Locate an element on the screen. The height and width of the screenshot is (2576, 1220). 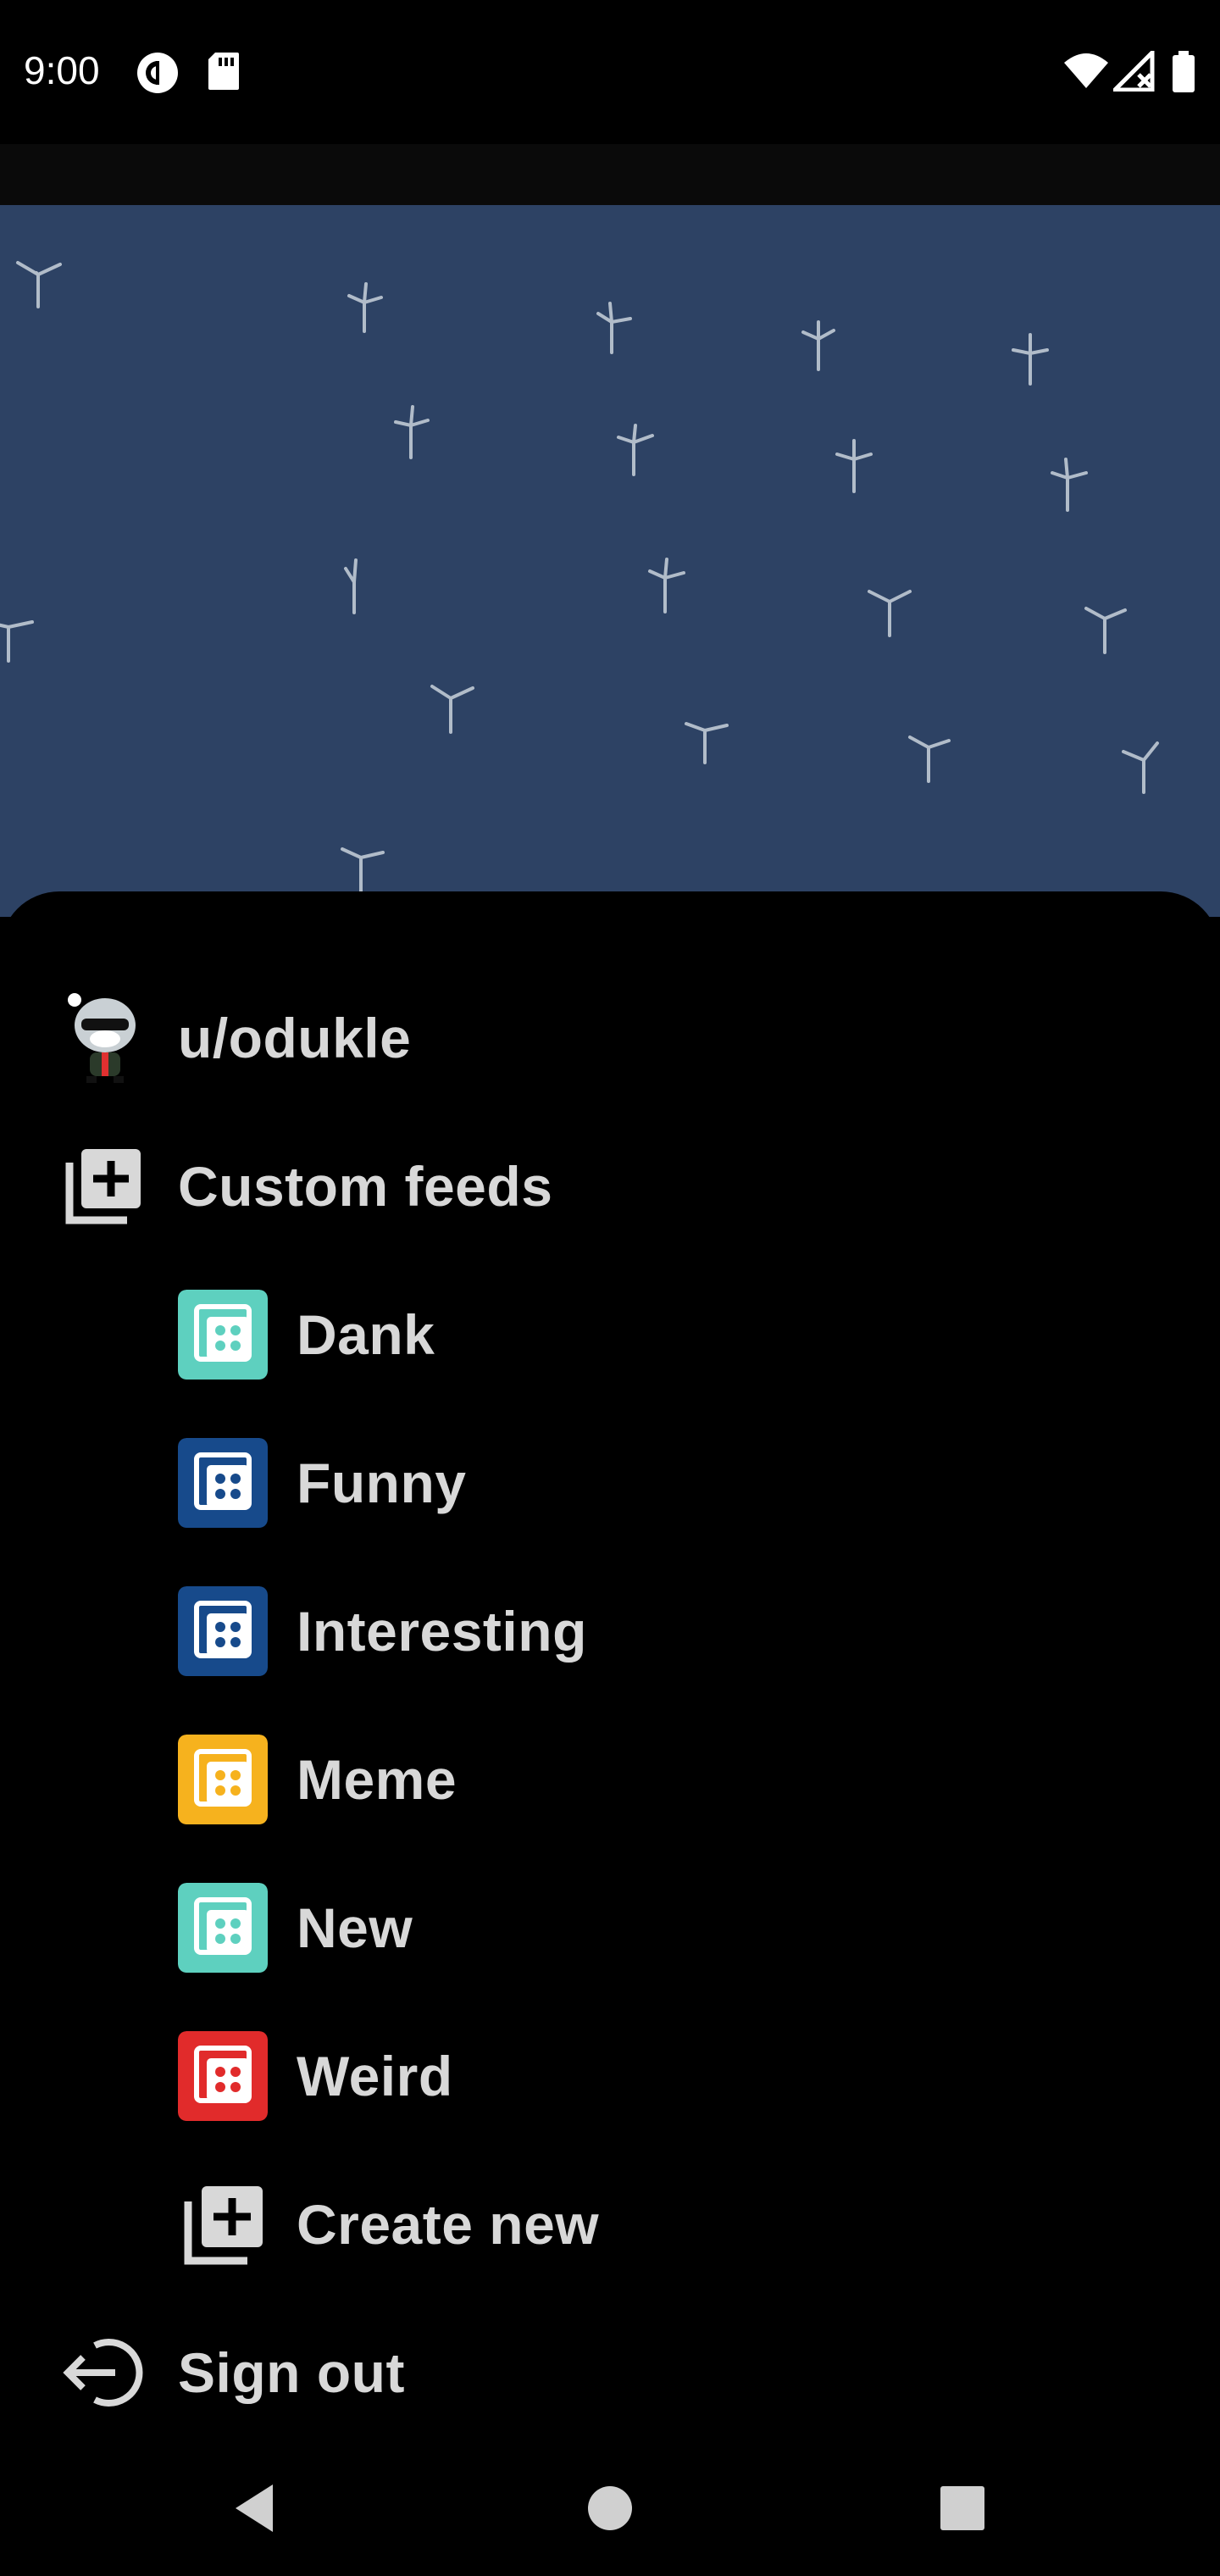
sign-out-label: Sign out is located at coordinates (291, 2372).